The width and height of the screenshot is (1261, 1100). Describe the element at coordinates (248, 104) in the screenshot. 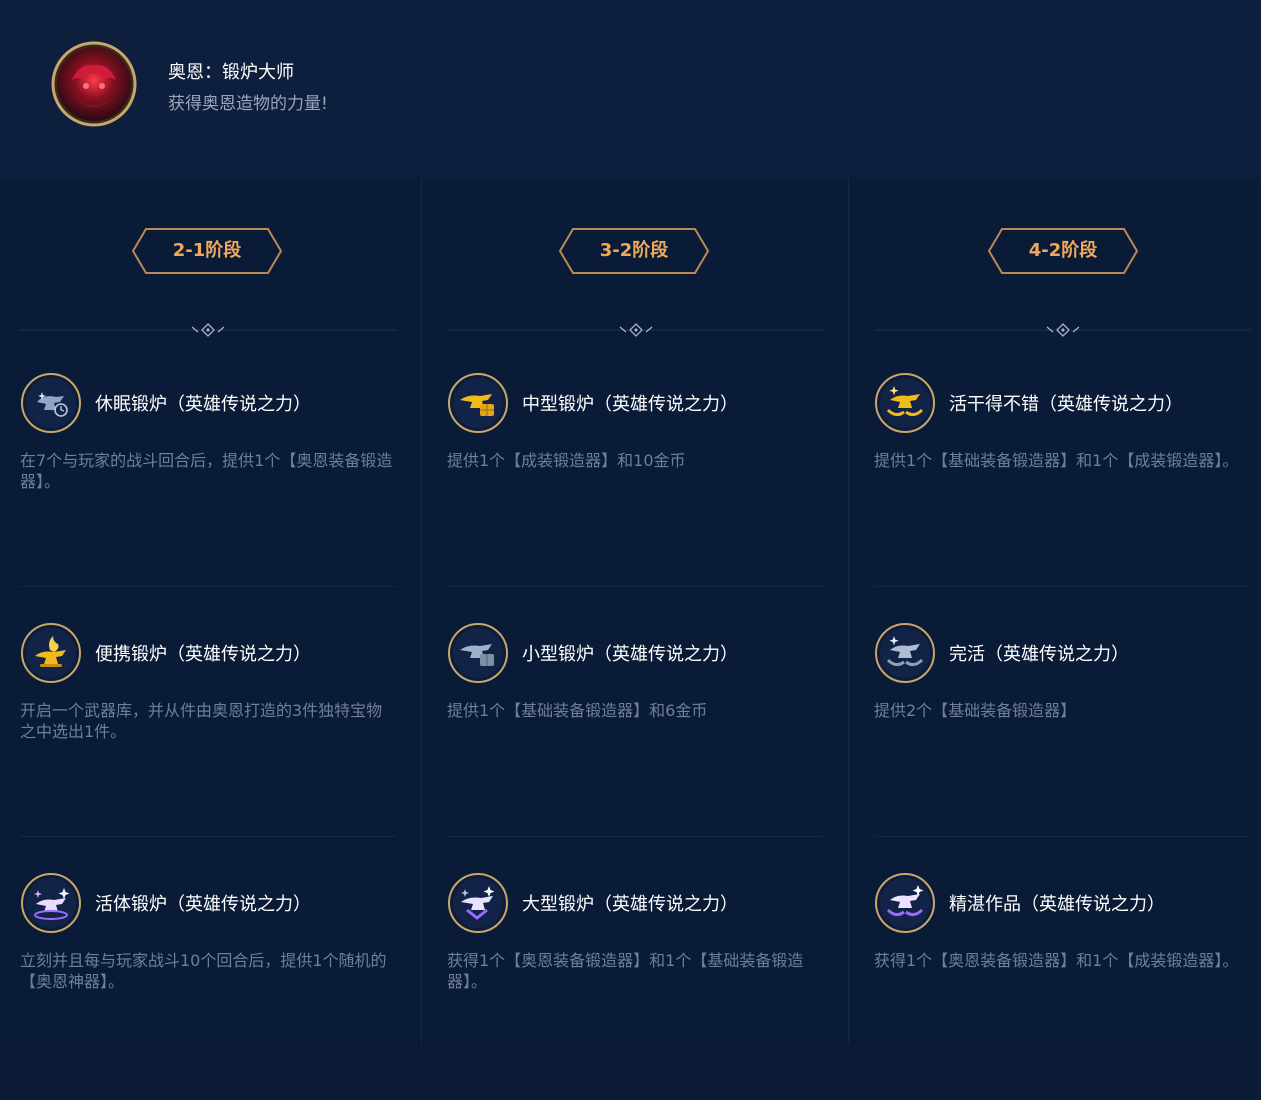

I see `augment-subtitle: 获得奥恩造物的力量!` at that location.